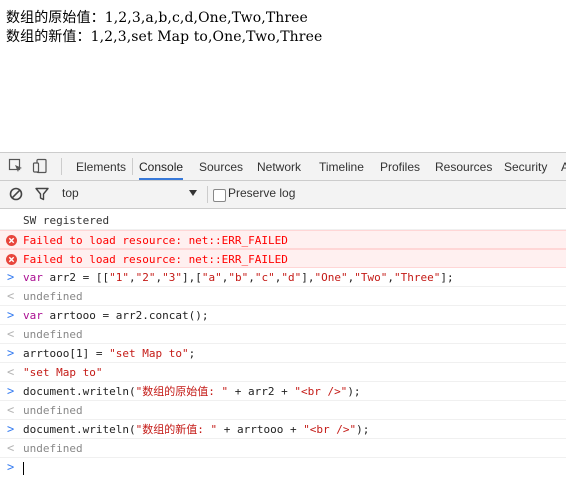 Image resolution: width=566 pixels, height=481 pixels. Describe the element at coordinates (193, 193) in the screenshot. I see `chevron-down-icon` at that location.